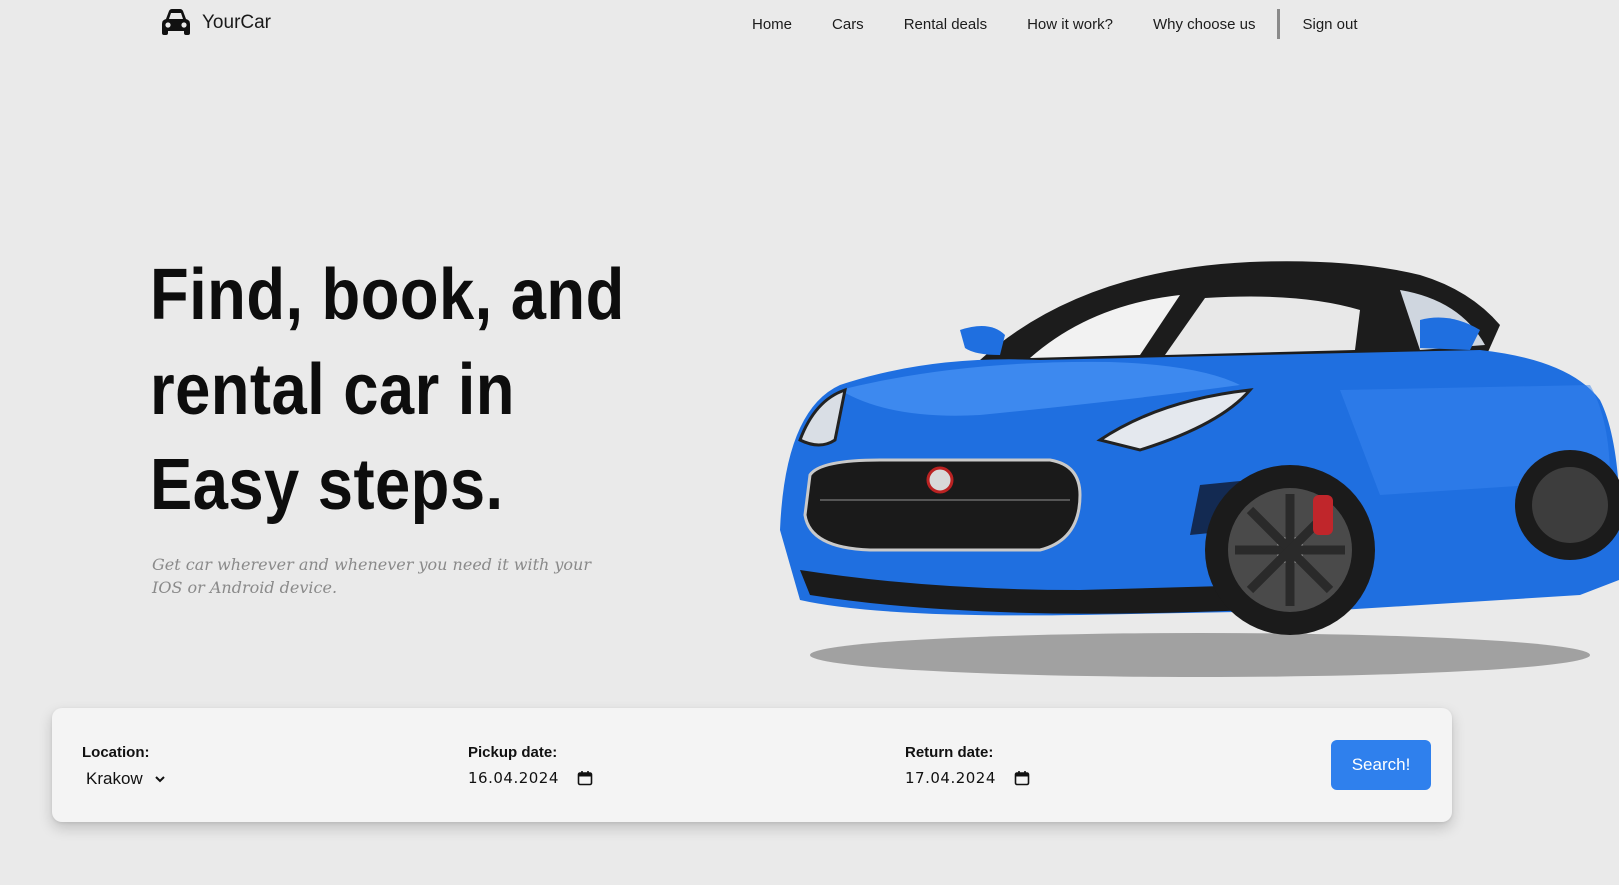 The width and height of the screenshot is (1619, 885). I want to click on nav-home: Home, so click(772, 24).